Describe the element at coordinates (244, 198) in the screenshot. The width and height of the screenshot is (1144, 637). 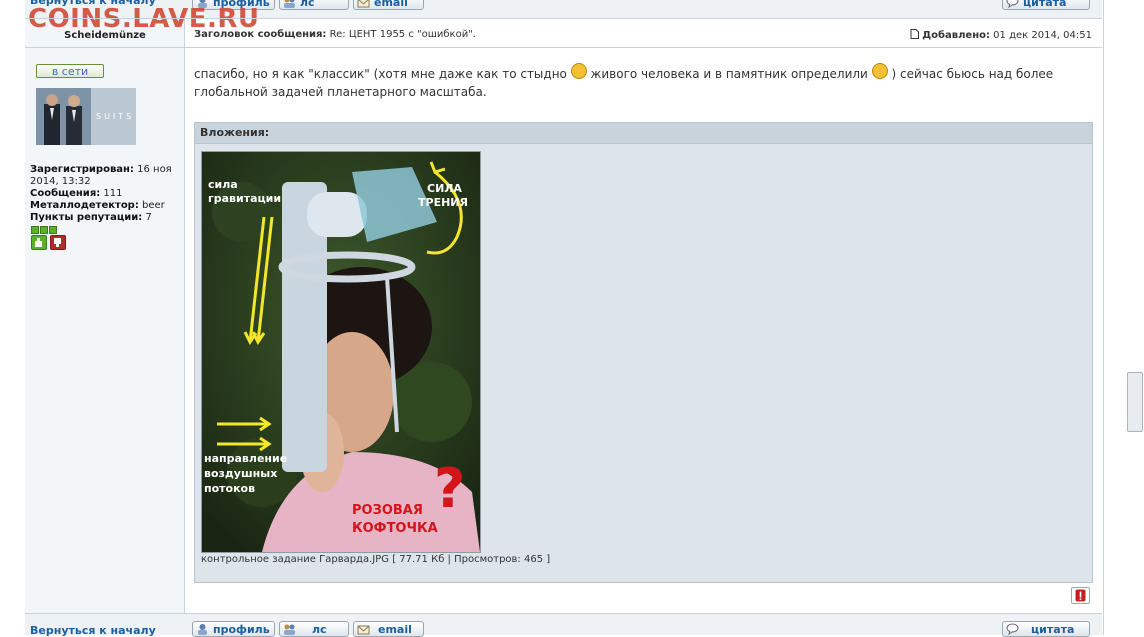
I see `gravity-label-2: гравитации` at that location.